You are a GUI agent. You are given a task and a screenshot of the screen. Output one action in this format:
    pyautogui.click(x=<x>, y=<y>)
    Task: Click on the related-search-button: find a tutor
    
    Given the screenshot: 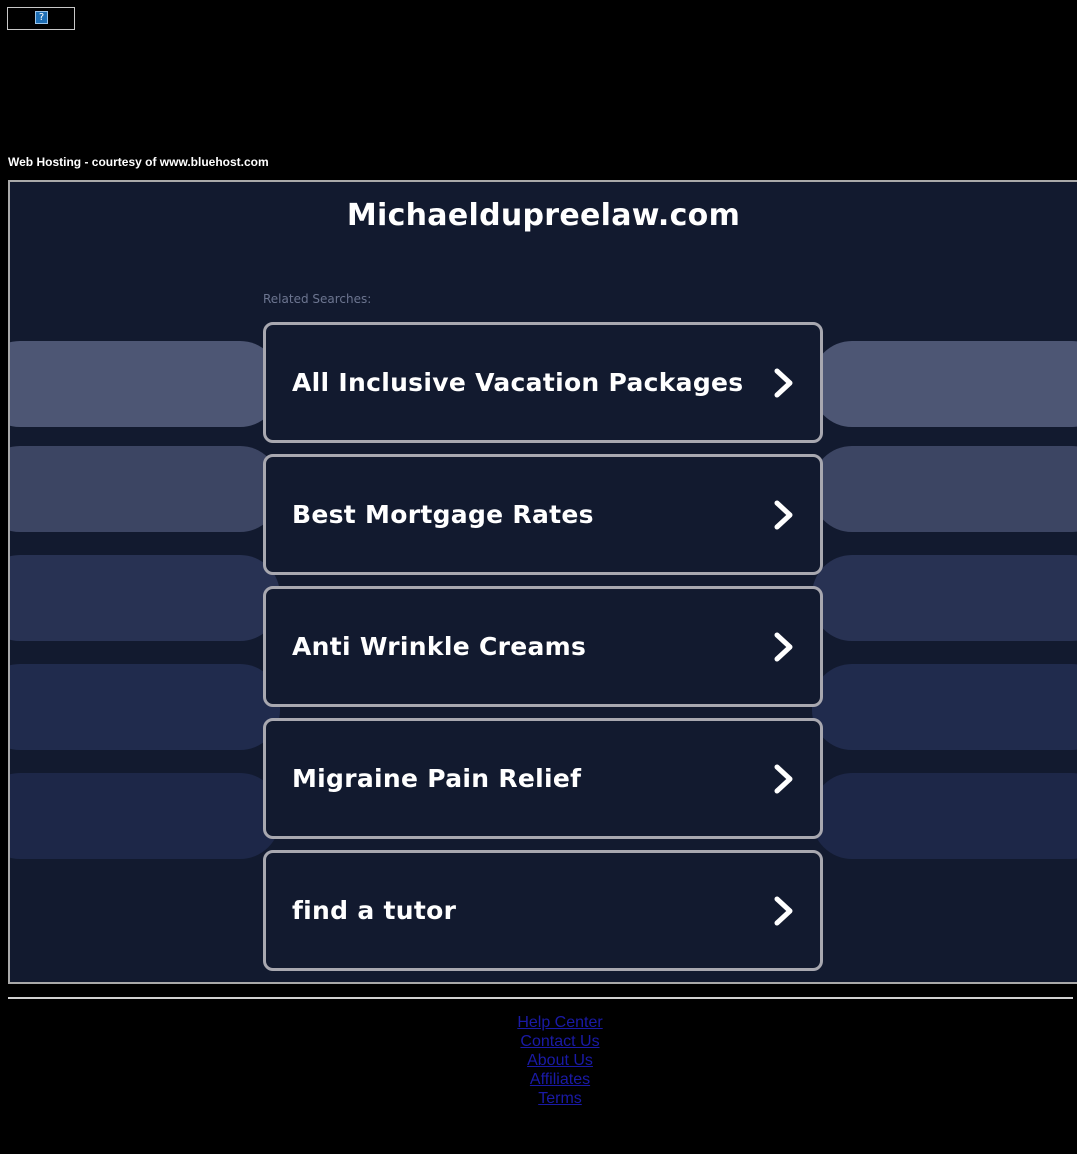 What is the action you would take?
    pyautogui.click(x=543, y=910)
    